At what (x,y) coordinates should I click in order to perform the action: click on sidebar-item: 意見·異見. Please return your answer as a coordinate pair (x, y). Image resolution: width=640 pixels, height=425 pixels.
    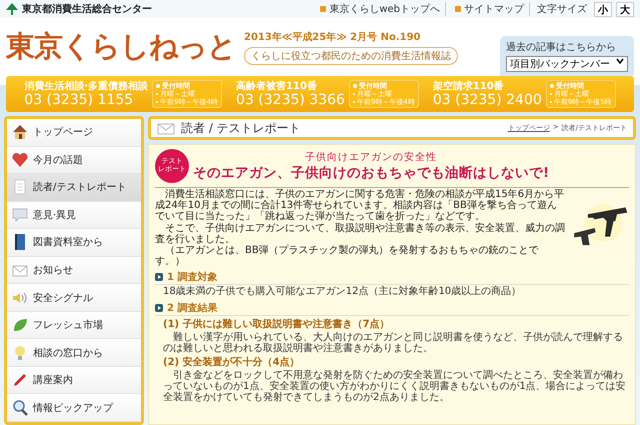
    Looking at the image, I should click on (74, 216).